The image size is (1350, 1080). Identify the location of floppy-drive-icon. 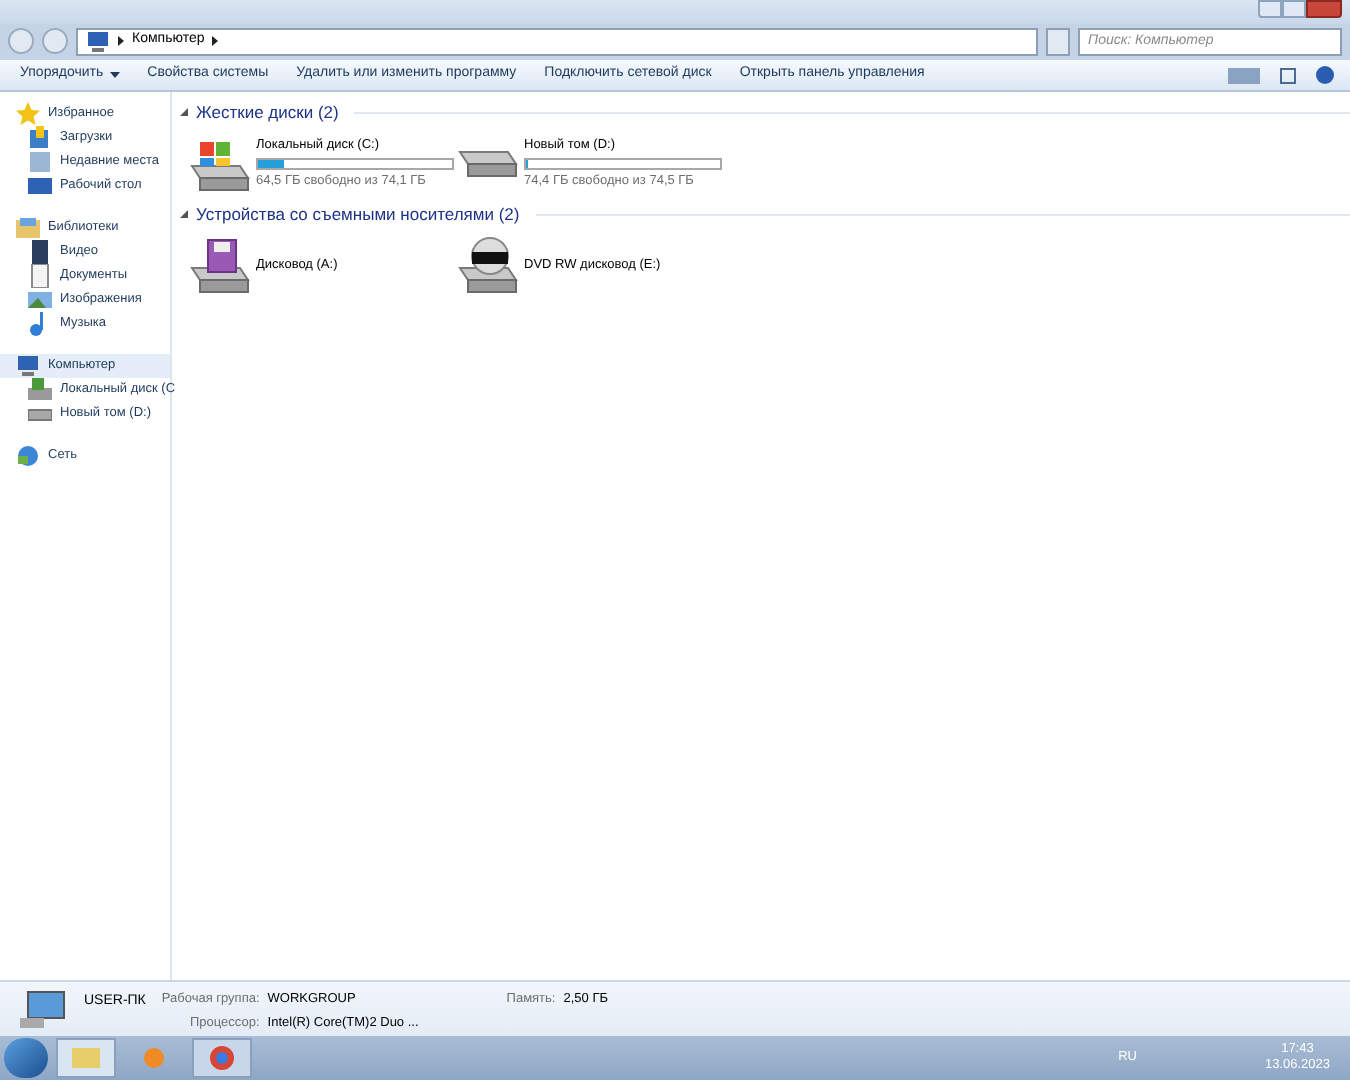
(220, 265).